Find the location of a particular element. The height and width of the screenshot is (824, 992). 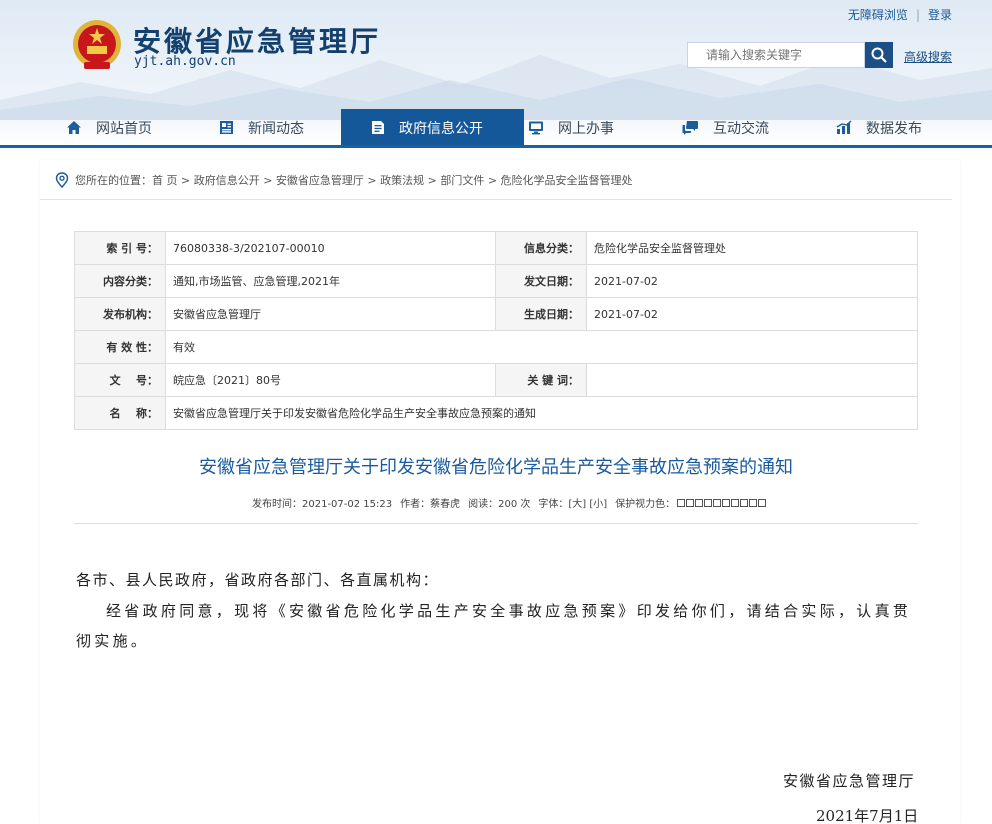

nav-label: 政府信息公开 is located at coordinates (441, 128).